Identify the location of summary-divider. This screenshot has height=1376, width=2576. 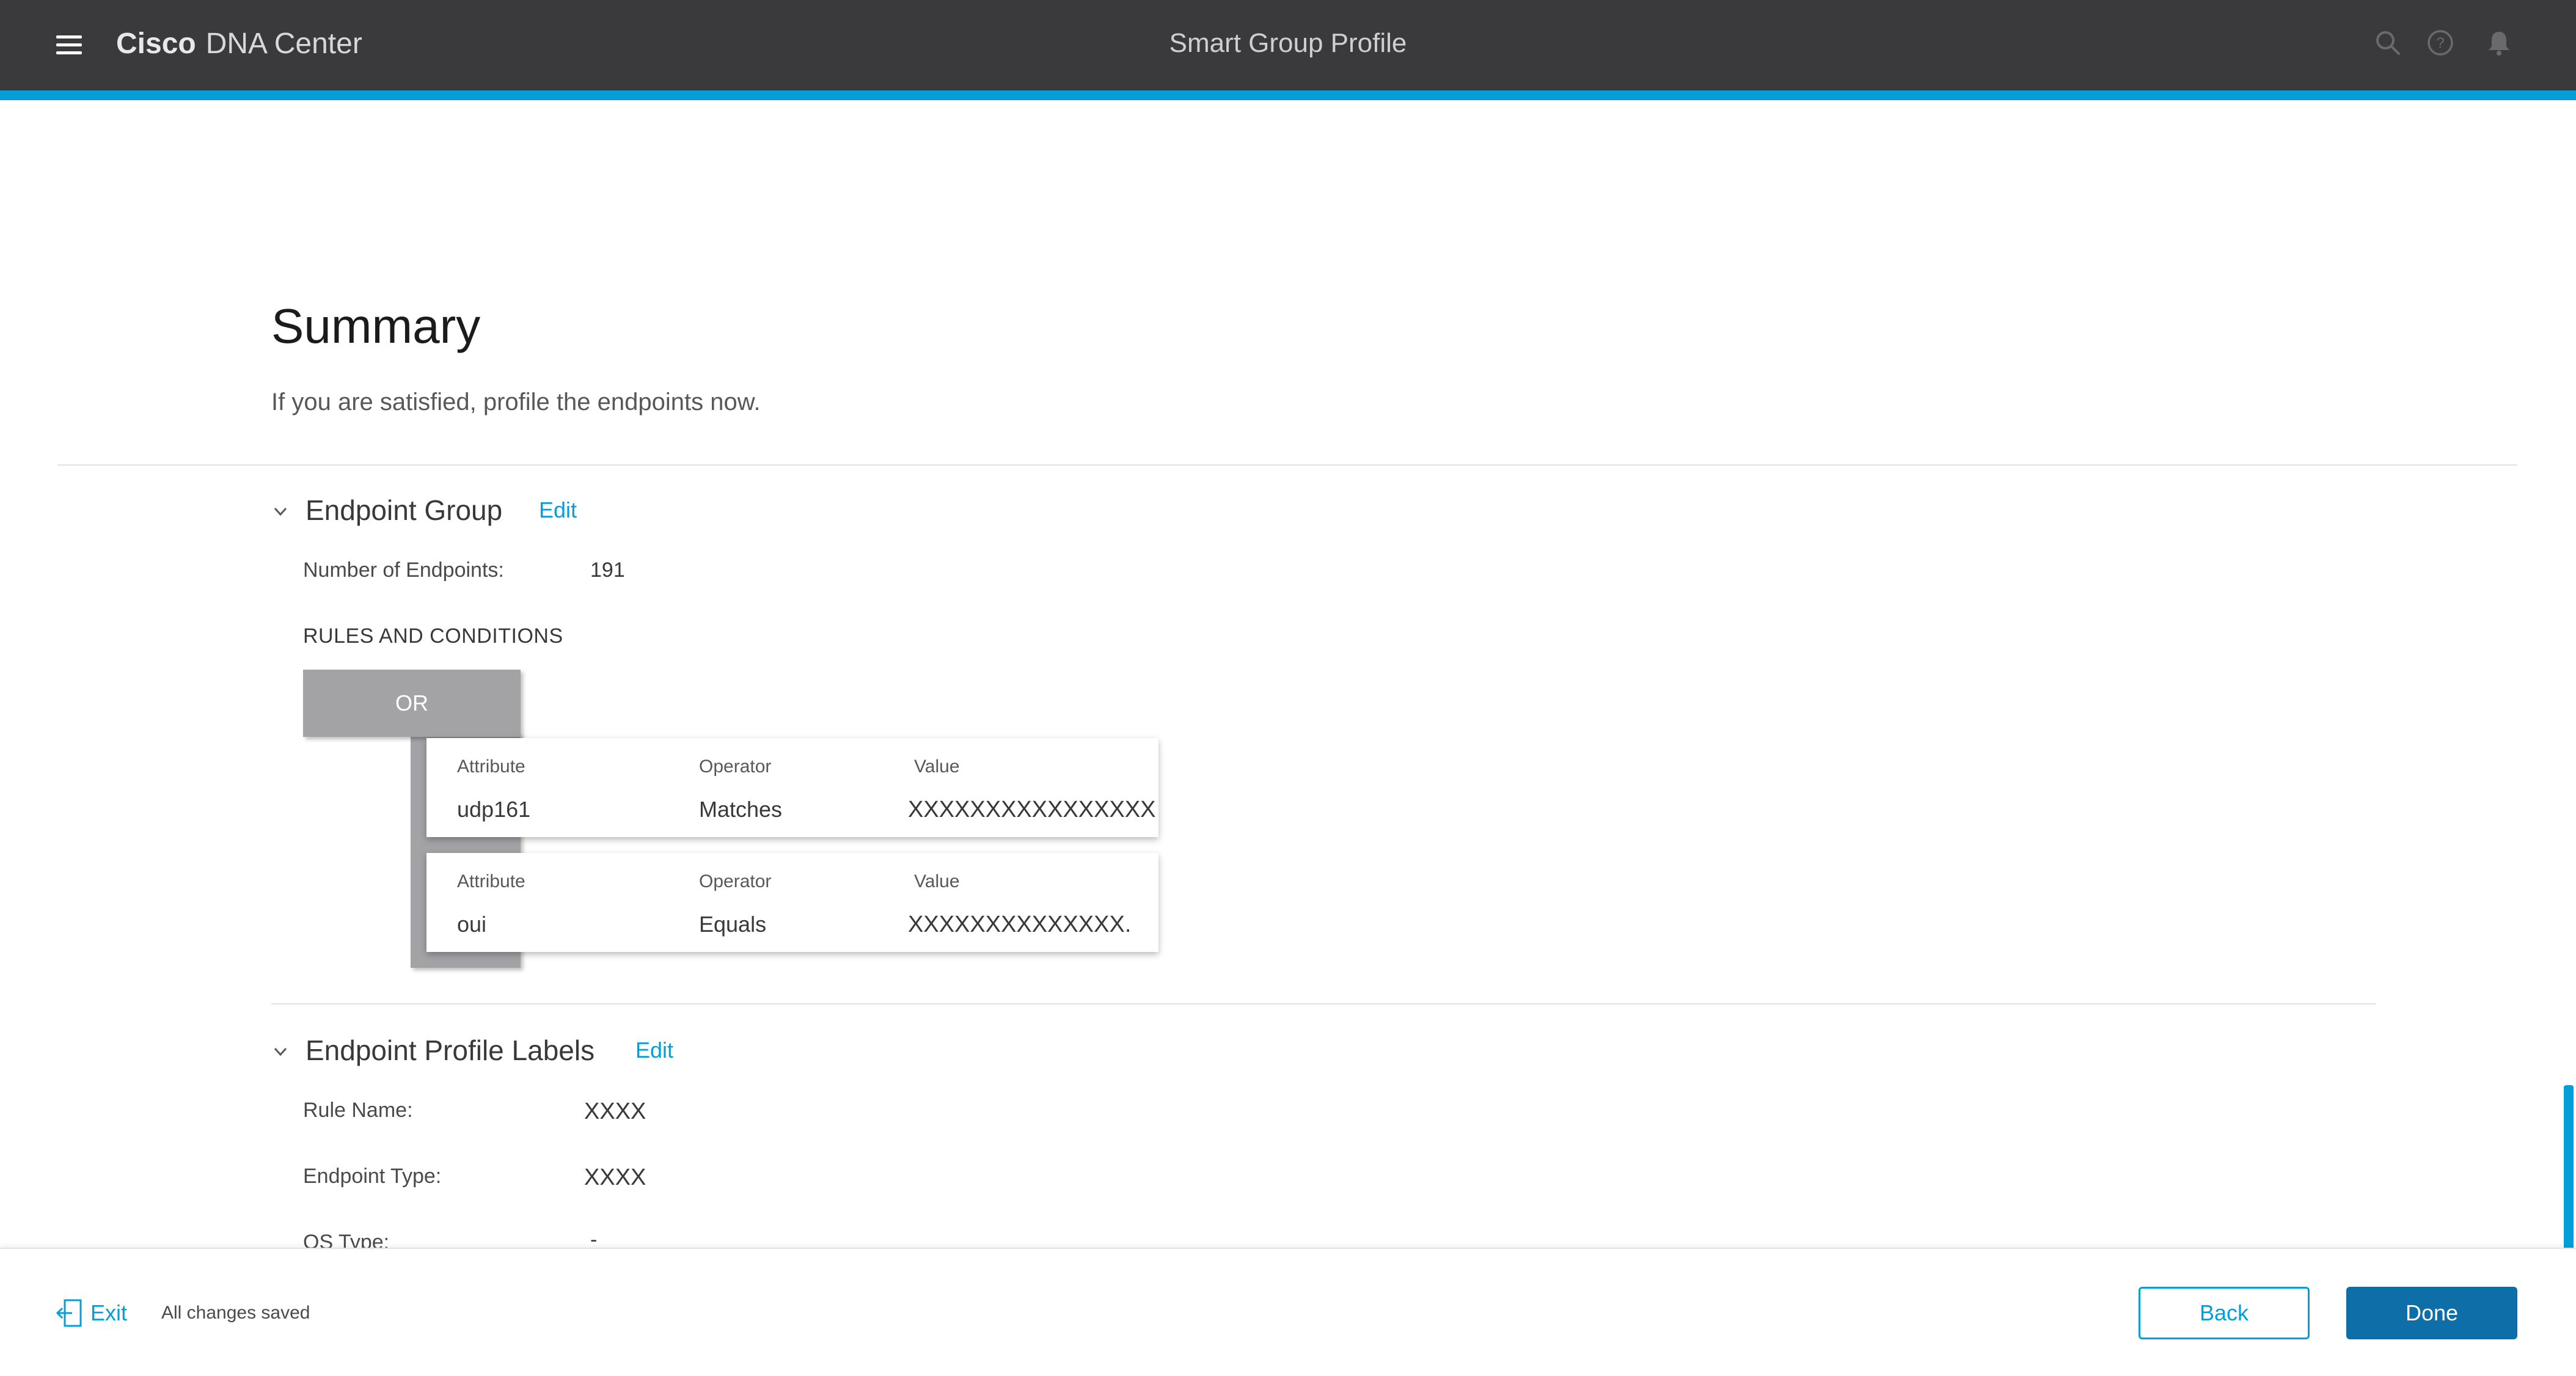
(1287, 465).